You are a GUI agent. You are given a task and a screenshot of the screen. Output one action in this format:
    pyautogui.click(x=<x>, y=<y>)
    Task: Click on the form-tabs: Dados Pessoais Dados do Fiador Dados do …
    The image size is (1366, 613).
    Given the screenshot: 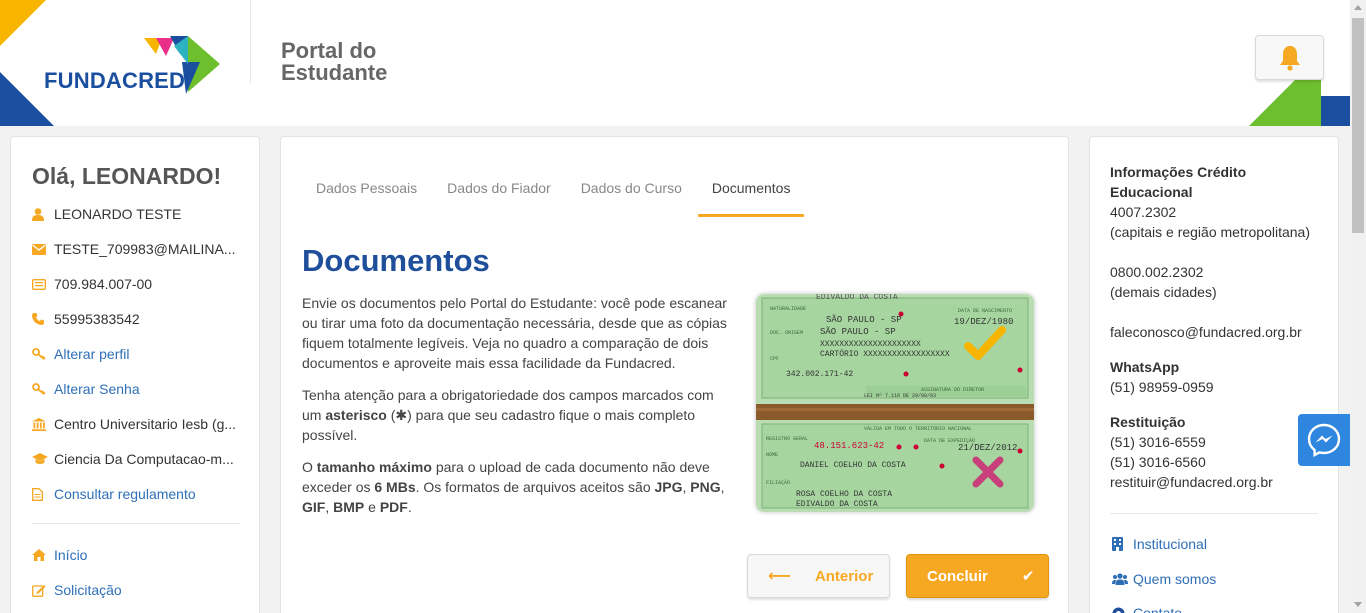 What is the action you would take?
    pyautogui.click(x=553, y=197)
    